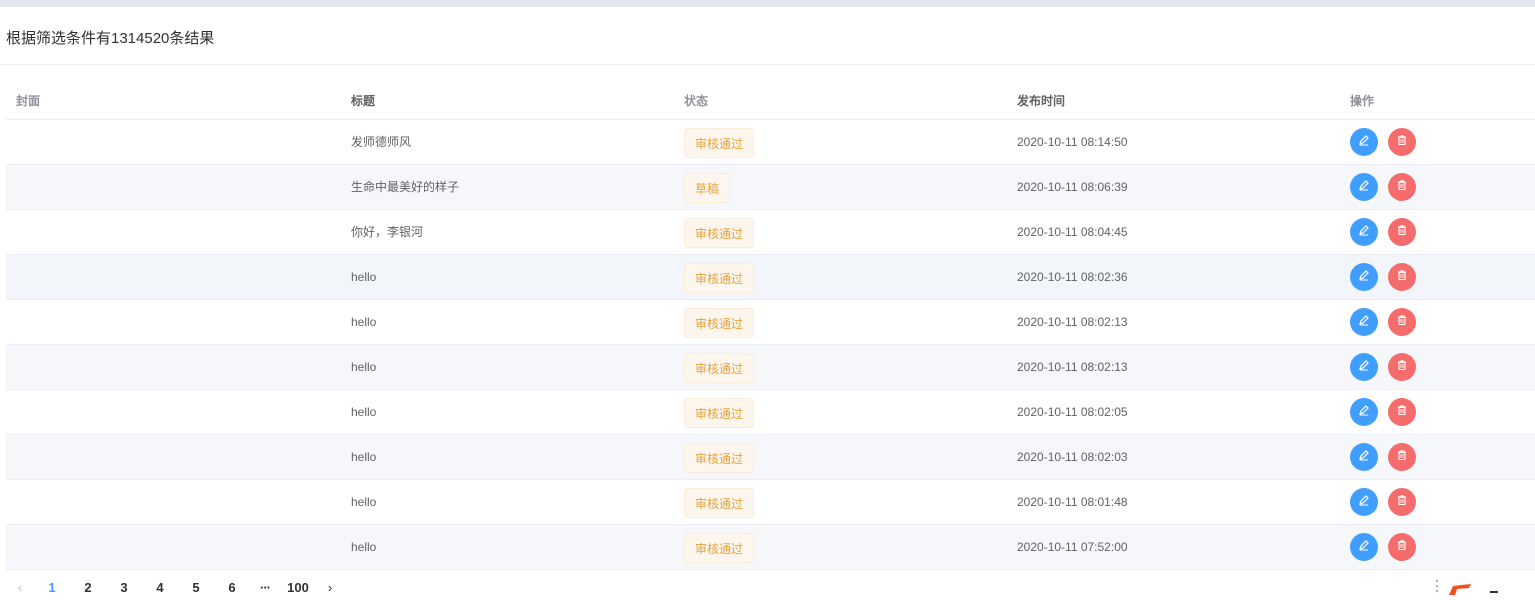 Image resolution: width=1535 pixels, height=600 pixels. I want to click on more-pages-ellipsis: ···, so click(265, 587).